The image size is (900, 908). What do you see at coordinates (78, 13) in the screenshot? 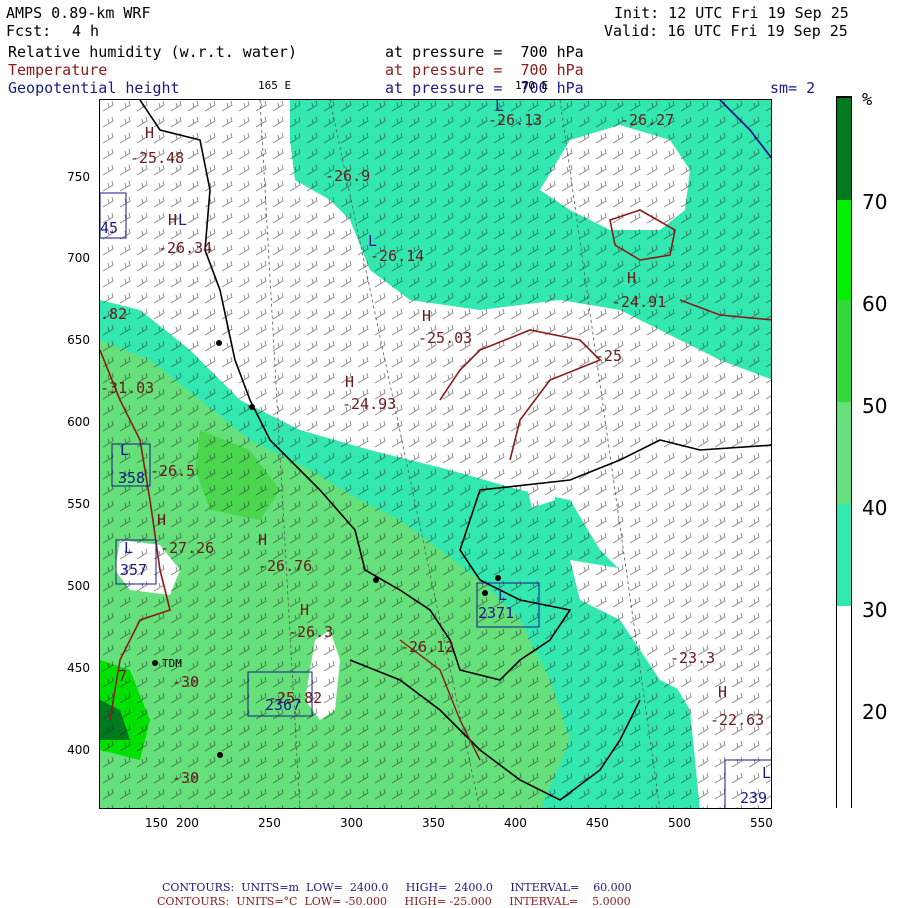
I see `model-title: AMPS 0.89-km WRF` at bounding box center [78, 13].